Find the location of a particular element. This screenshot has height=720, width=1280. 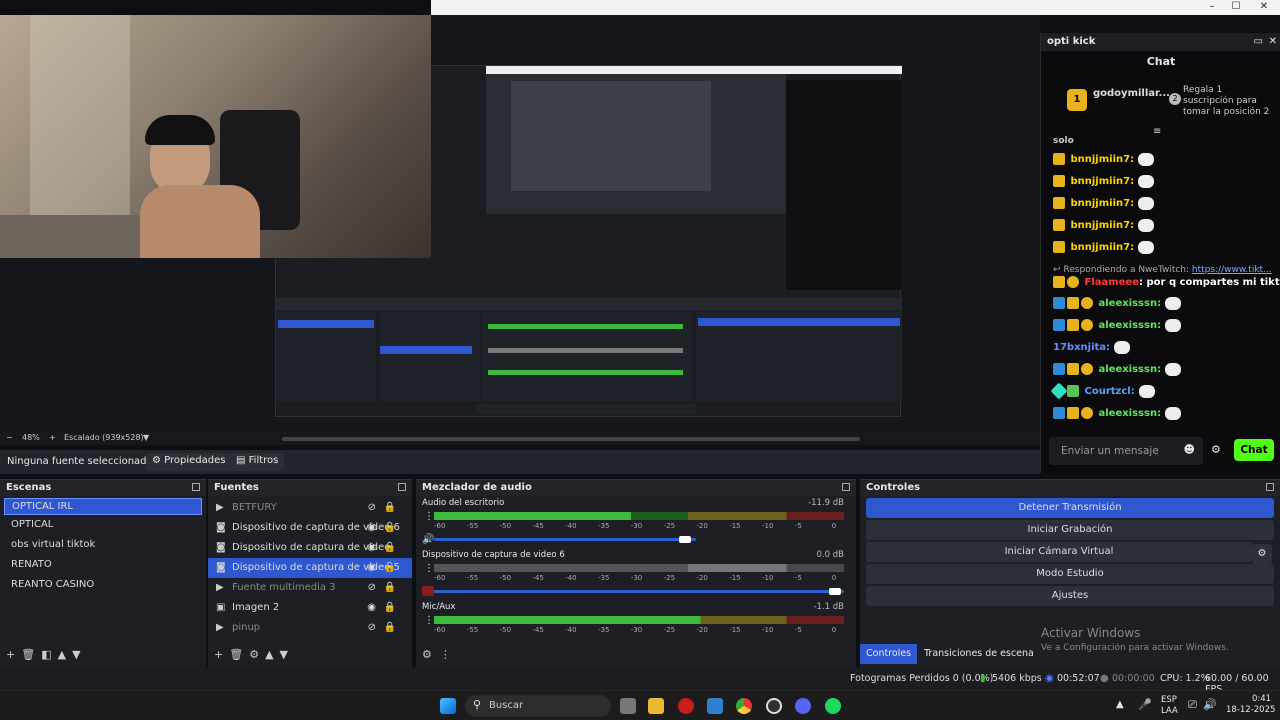

source-item: ◙ Dispositivo de captura de video 5 ◉ 🔒 is located at coordinates (310, 568).